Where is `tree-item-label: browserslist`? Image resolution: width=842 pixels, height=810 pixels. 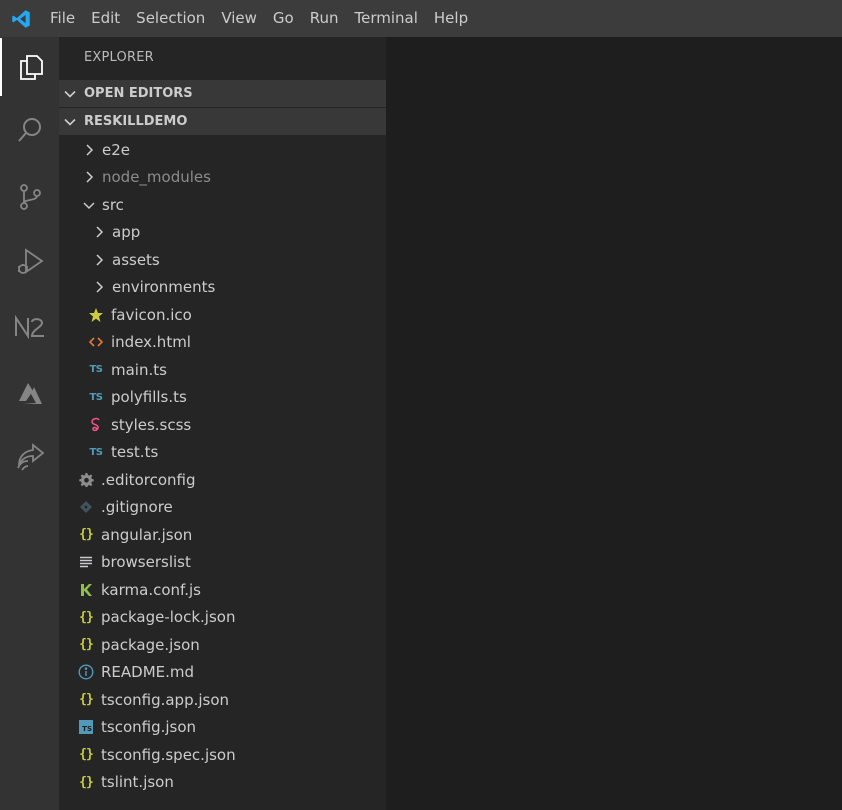
tree-item-label: browserslist is located at coordinates (146, 562).